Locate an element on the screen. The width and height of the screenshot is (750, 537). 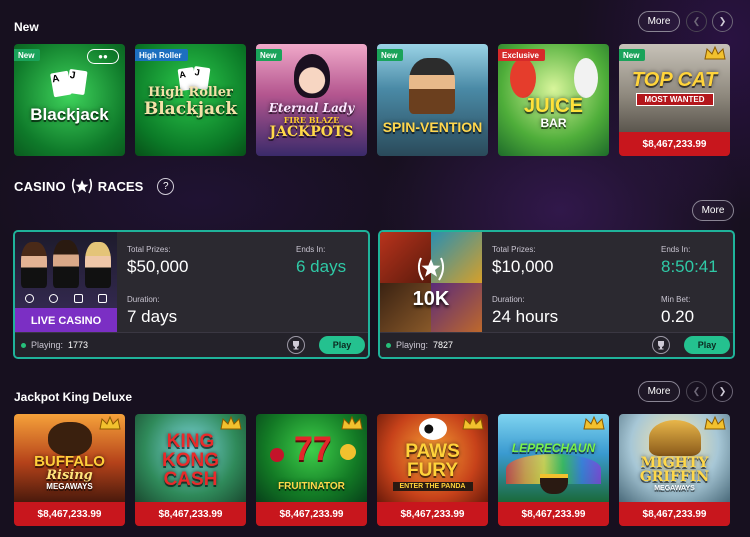
game-title-line1: KING is located at coordinates (190, 441).